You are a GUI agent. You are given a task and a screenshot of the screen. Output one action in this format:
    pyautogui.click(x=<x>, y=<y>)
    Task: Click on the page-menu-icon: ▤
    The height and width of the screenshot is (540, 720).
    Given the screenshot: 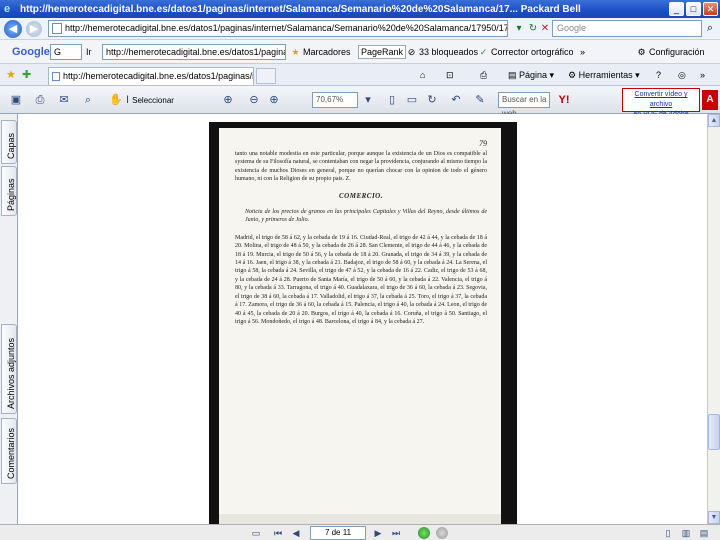 What is the action you would take?
    pyautogui.click(x=514, y=75)
    